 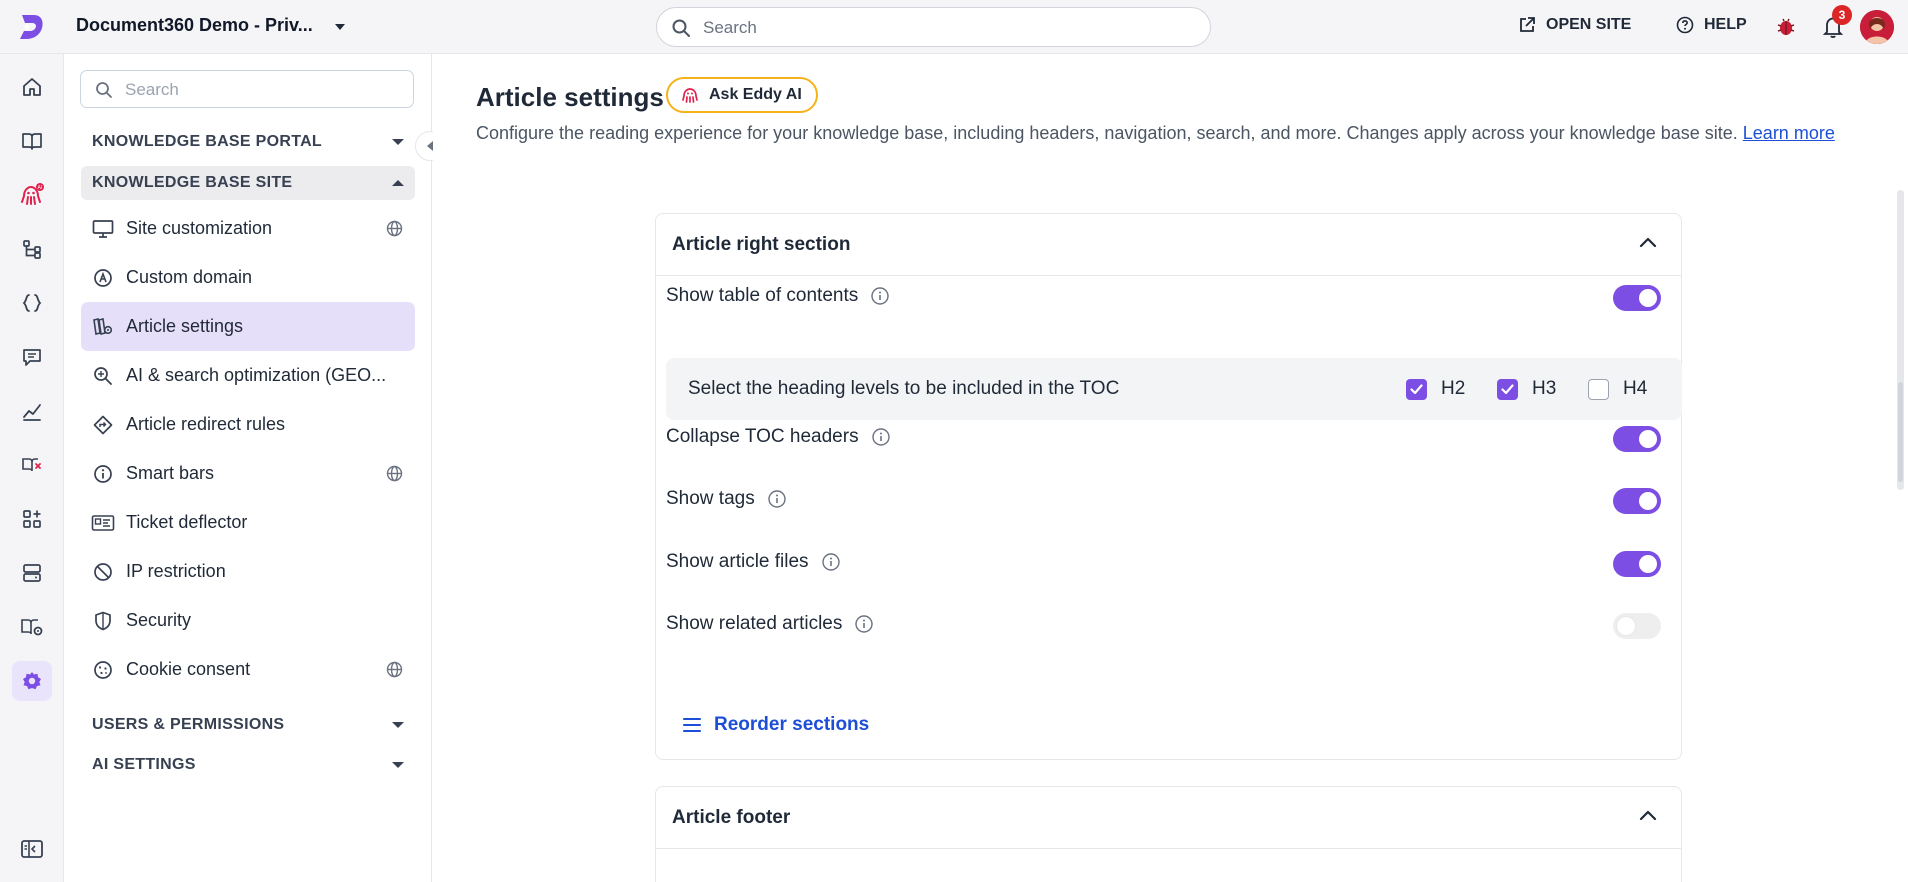 I want to click on setting-row-show-toc: Show table of contents, so click(x=1163, y=297).